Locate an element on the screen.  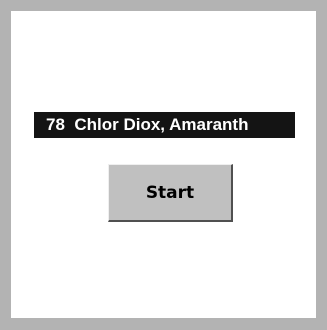
item-title-label: 78 Chlor Diox, Amaranth is located at coordinates (164, 125).